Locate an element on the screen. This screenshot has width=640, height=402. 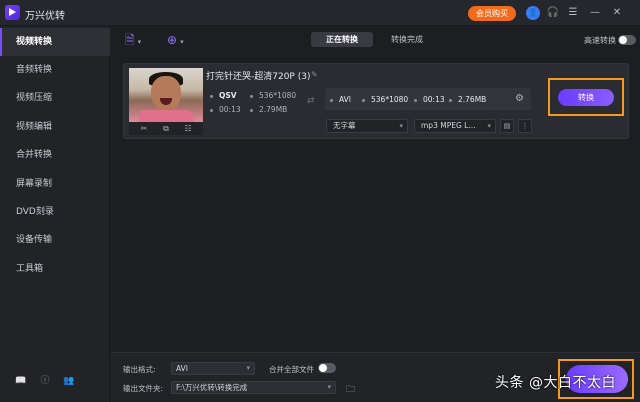
status-tabs: 正在转换 转换完成 is located at coordinates (373, 39).